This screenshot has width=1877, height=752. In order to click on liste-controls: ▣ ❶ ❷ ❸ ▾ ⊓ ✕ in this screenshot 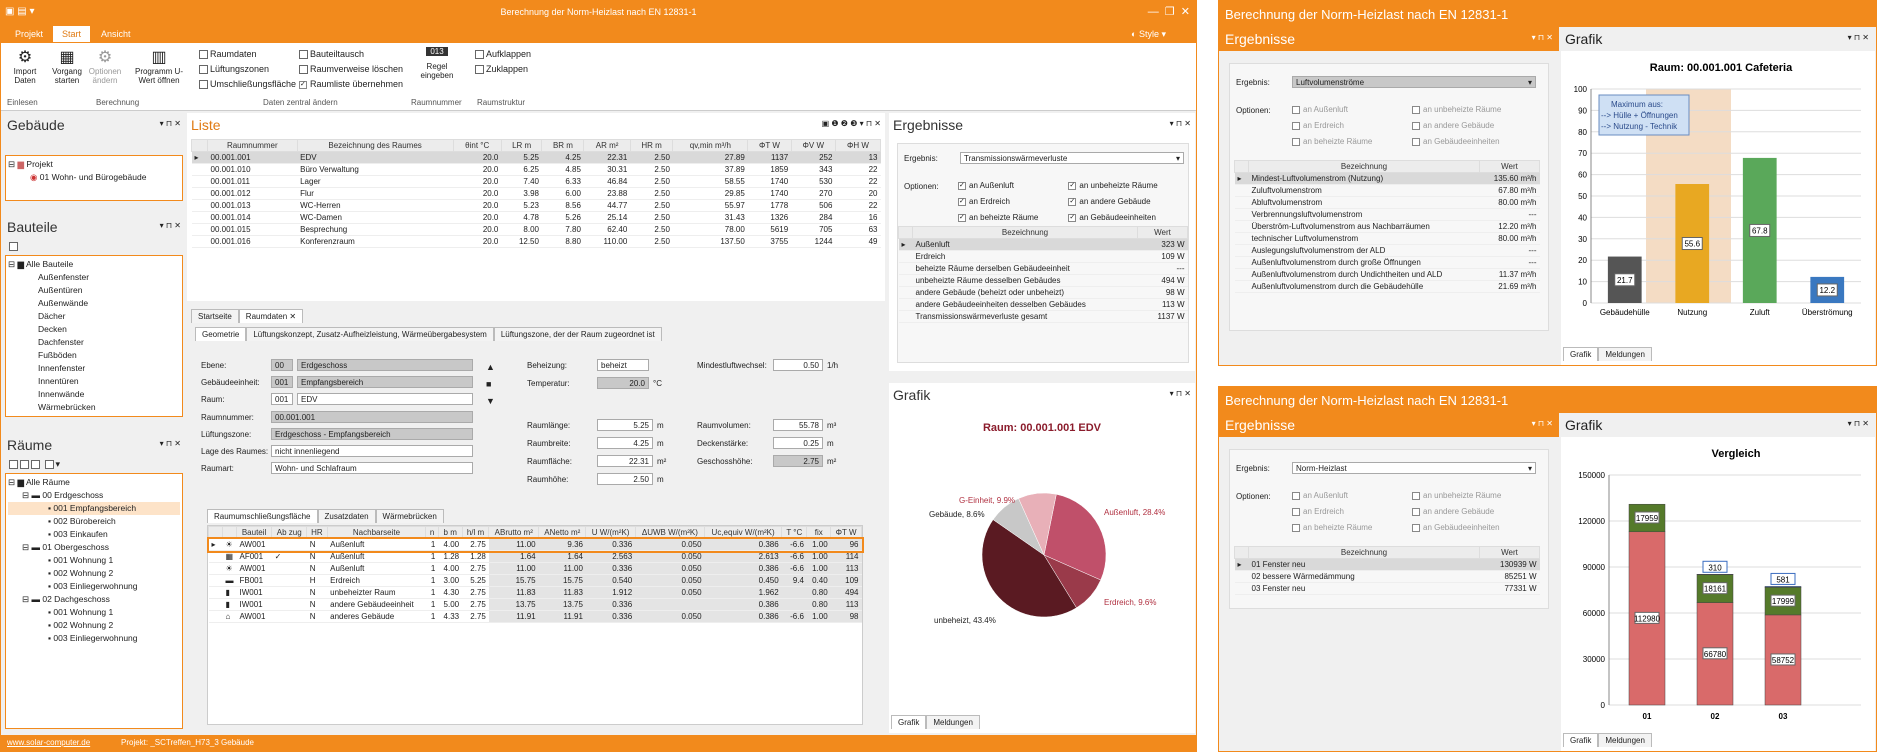, I will do `click(851, 123)`.